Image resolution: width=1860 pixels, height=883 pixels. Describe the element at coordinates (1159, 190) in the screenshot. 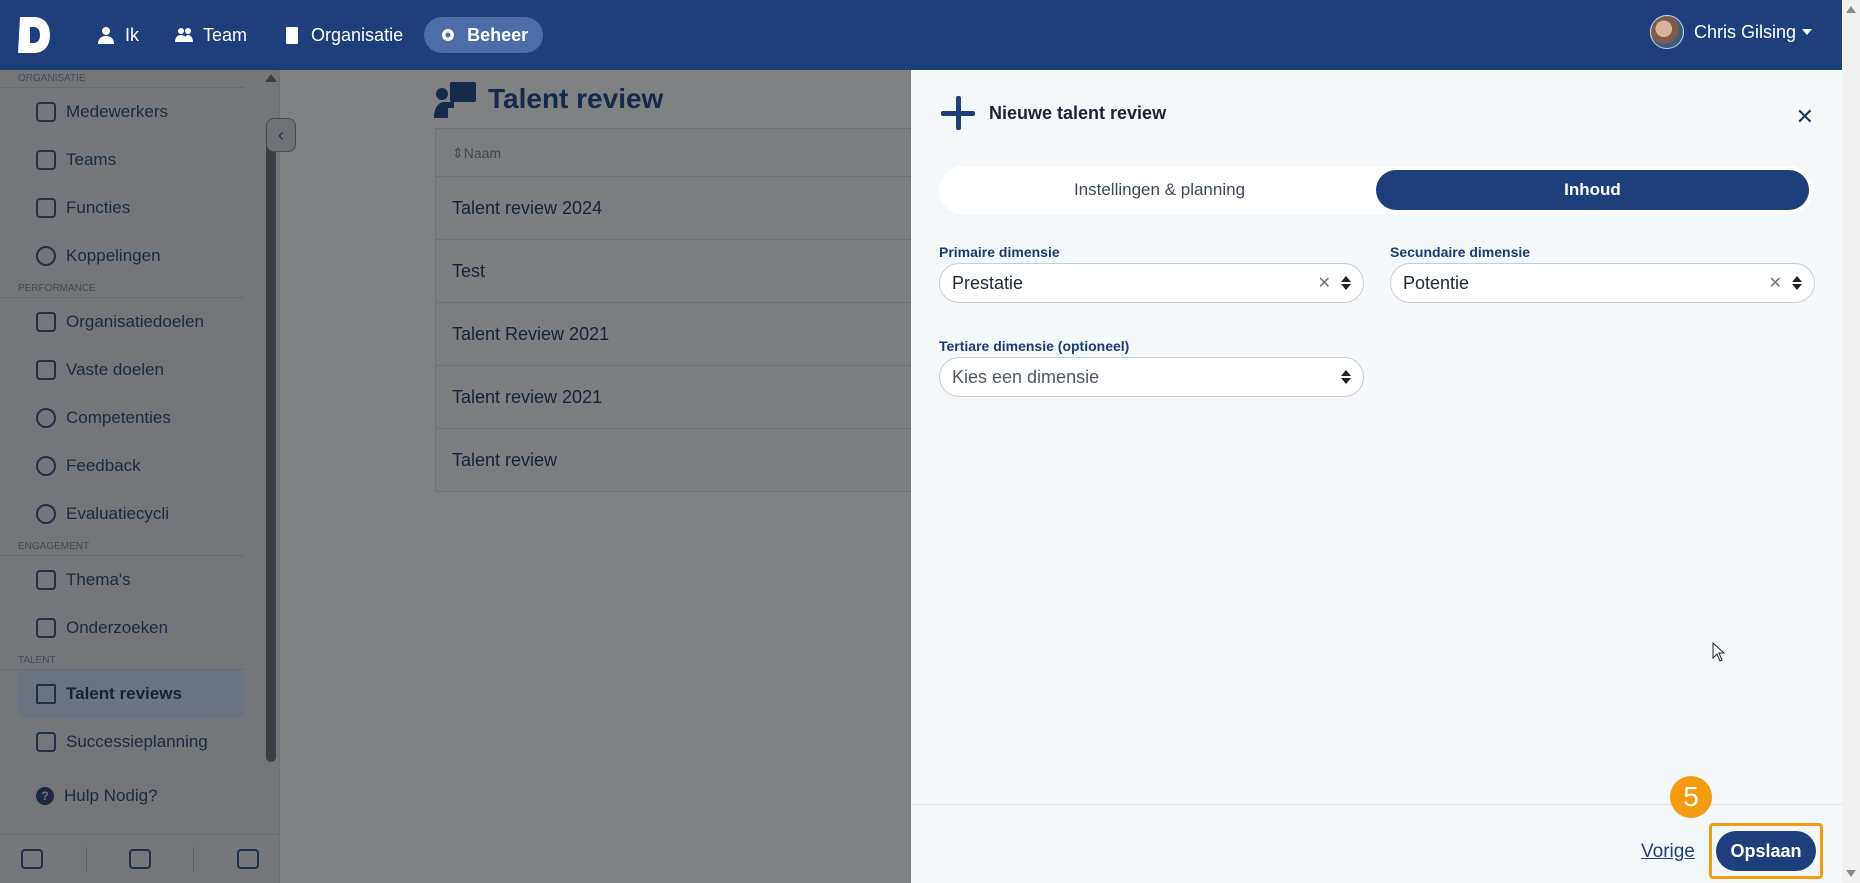

I see `tab-instellingen-planning: Instellingen & planning` at that location.